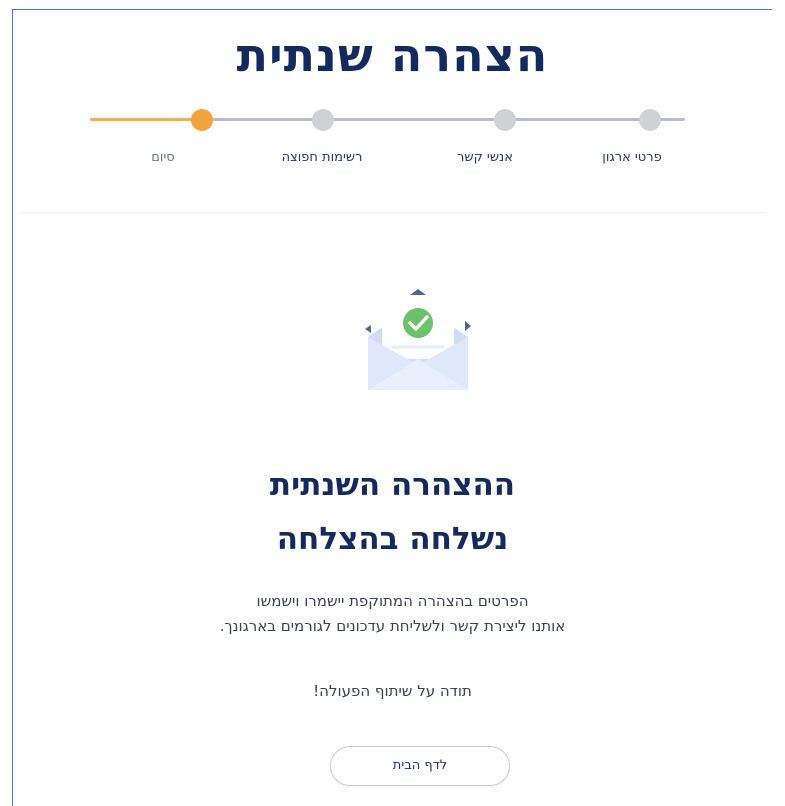 The height and width of the screenshot is (806, 785). I want to click on progress-stepper: סיום רשימות חפוצה אנשי קשר פרטי ארגון, so click(390, 140).